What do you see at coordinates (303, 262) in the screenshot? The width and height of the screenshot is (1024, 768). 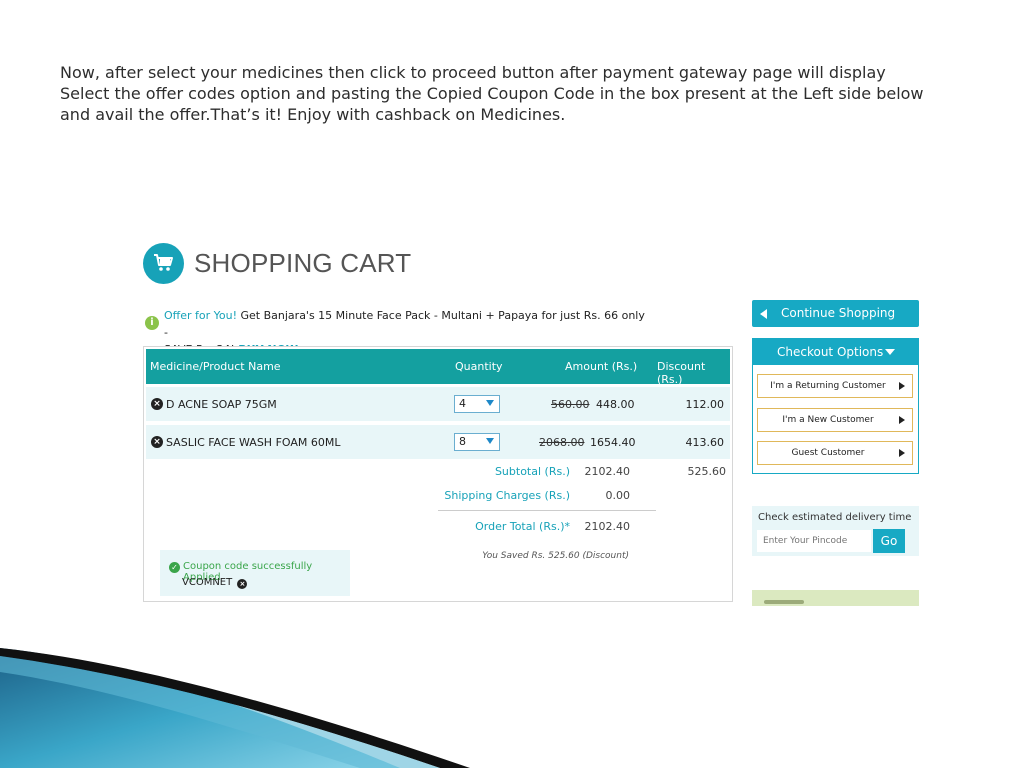 I see `page-title: SHOPPING CART` at bounding box center [303, 262].